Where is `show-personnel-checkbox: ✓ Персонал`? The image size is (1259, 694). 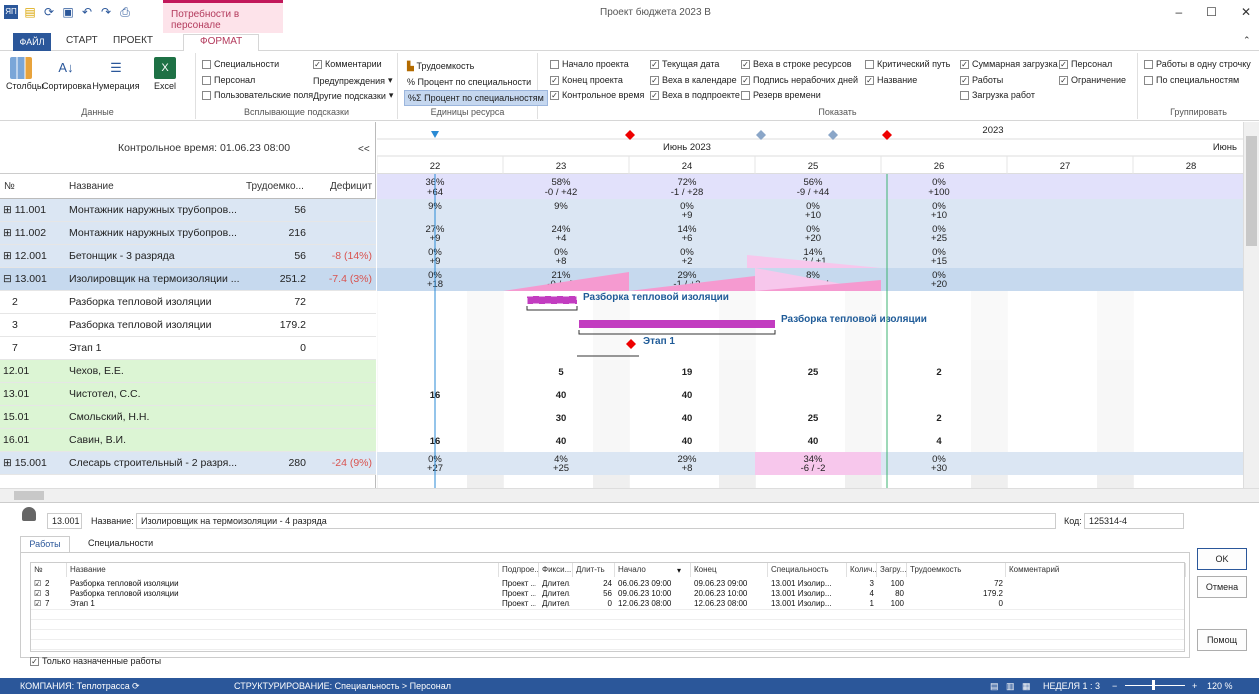
show-personnel-checkbox: ✓ Персонал is located at coordinates (1085, 64).